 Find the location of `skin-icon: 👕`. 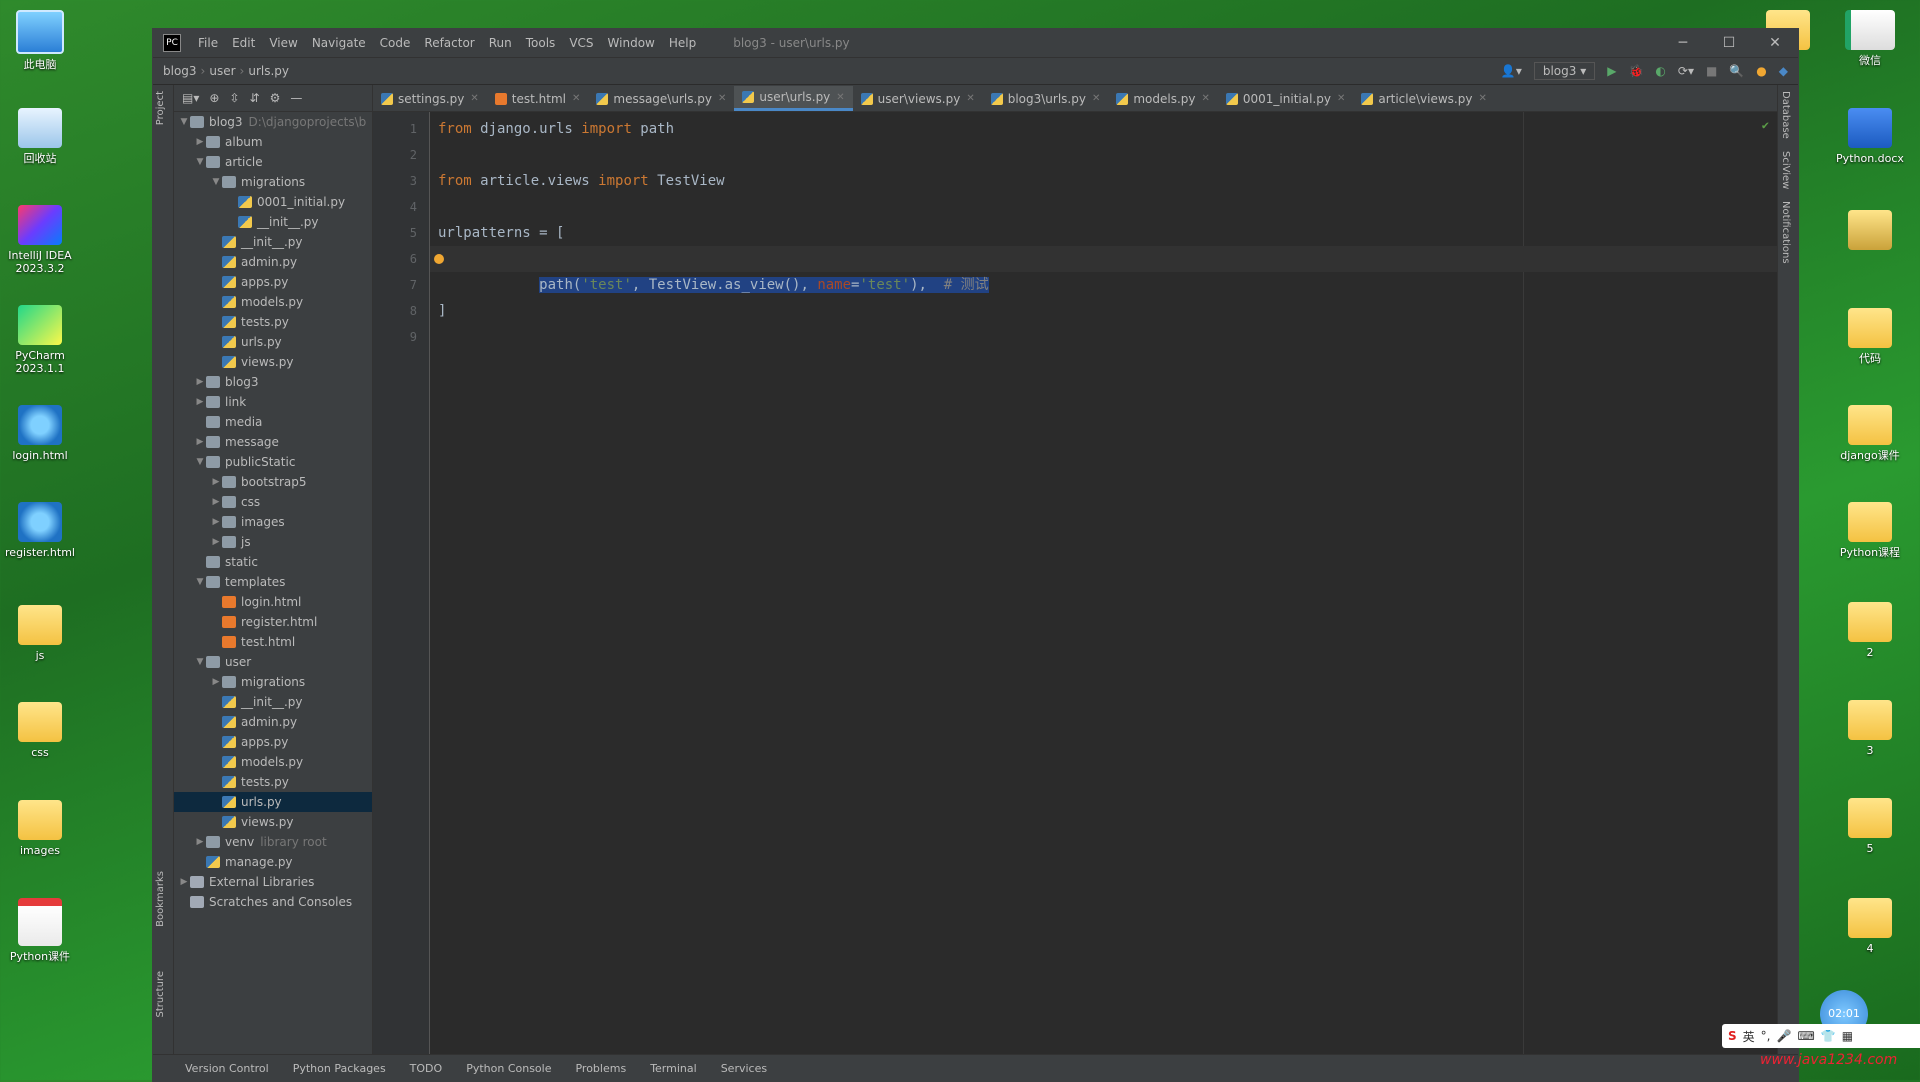

skin-icon: 👕 is located at coordinates (1828, 1036).